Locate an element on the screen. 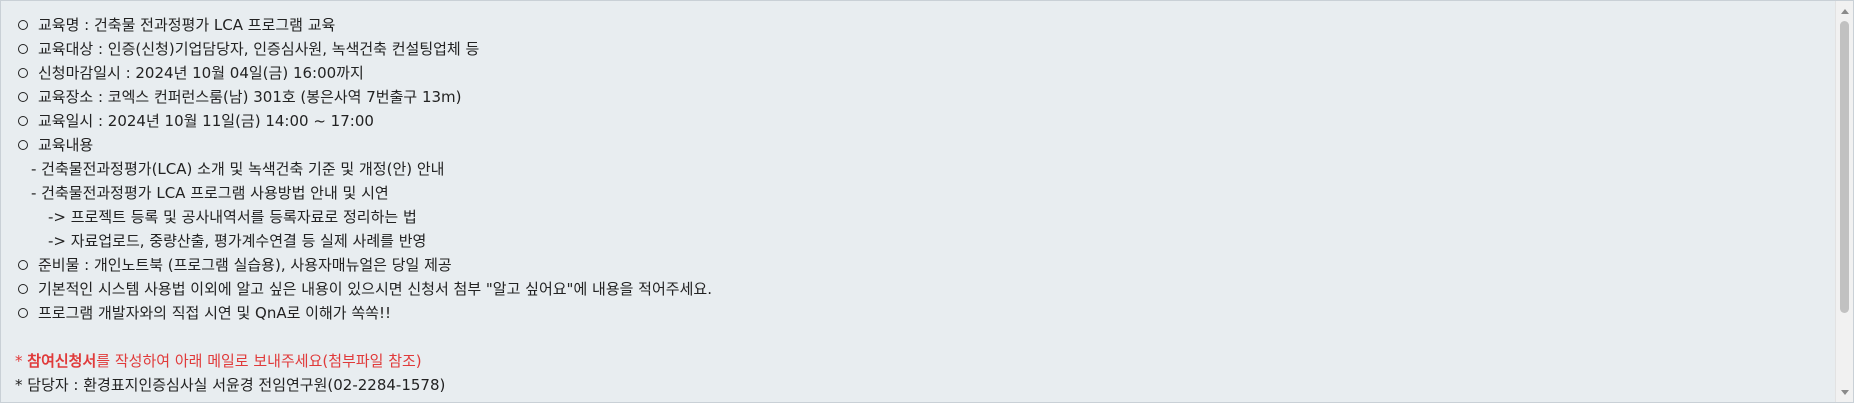  materials-text: 준비물 : 개인노트북 (프로그램 실습용), 사용자매뉴얼은 당일 제공 is located at coordinates (245, 265).